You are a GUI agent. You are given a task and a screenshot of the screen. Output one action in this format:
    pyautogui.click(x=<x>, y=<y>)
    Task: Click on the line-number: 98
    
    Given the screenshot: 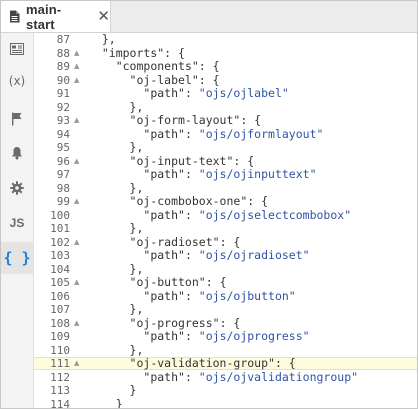 What is the action you would take?
    pyautogui.click(x=63, y=188)
    